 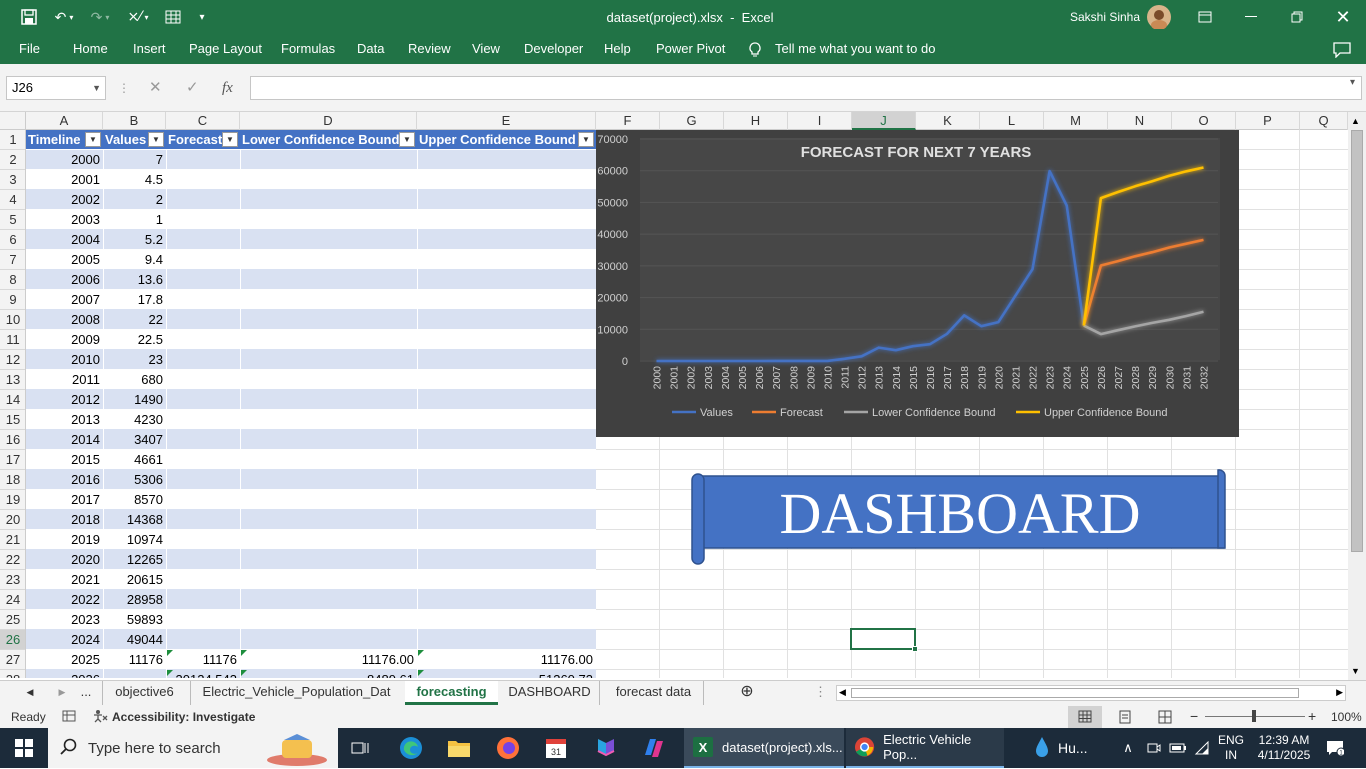 I want to click on row-header: 24, so click(x=12, y=600).